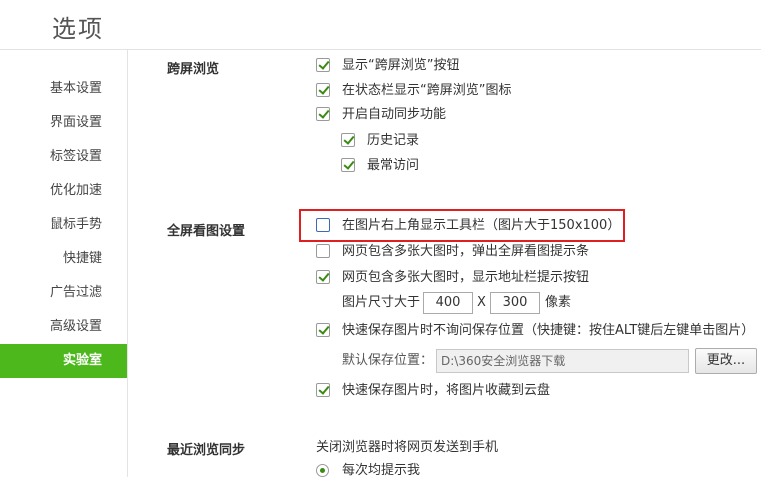 Image resolution: width=761 pixels, height=477 pixels. Describe the element at coordinates (562, 361) in the screenshot. I see `save-location-input: D:\360安全浏览器下载` at that location.